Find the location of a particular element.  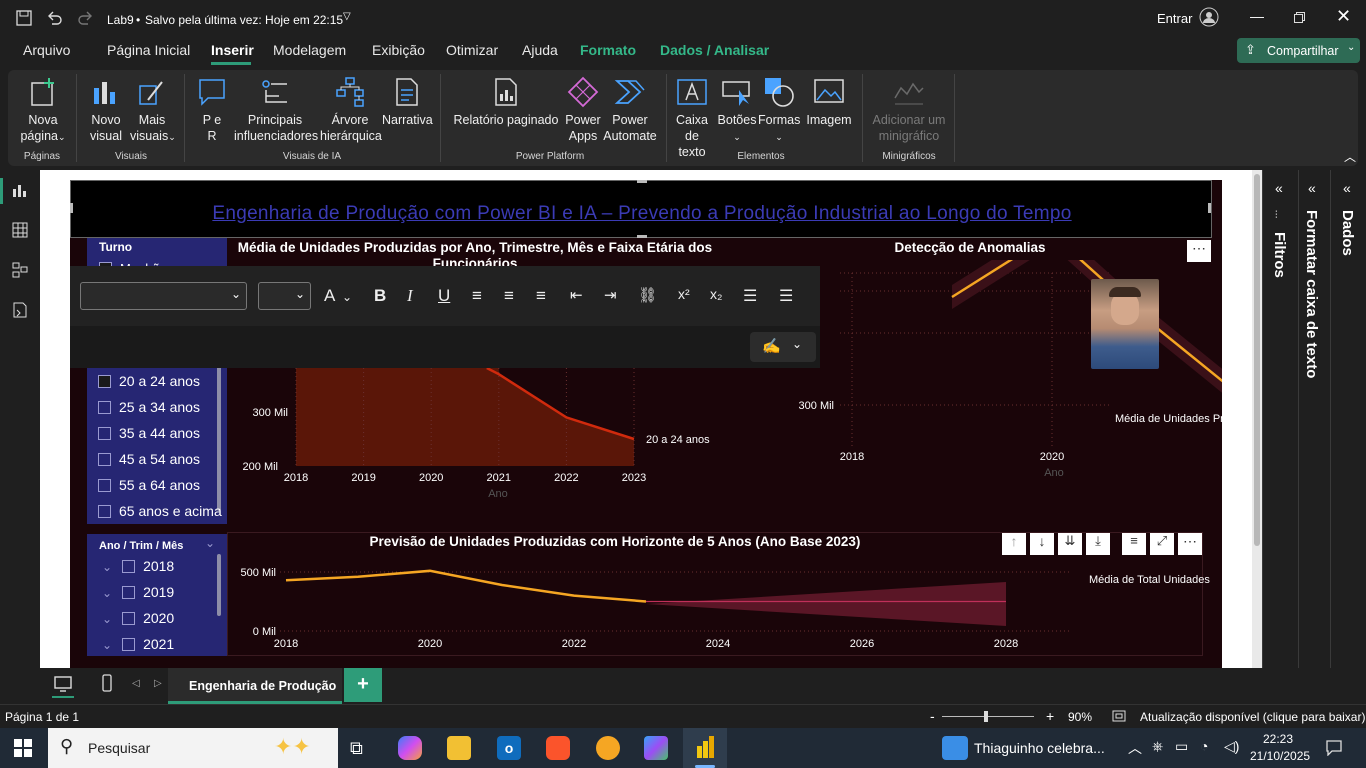

font-size-select: ⌄ is located at coordinates (284, 296).